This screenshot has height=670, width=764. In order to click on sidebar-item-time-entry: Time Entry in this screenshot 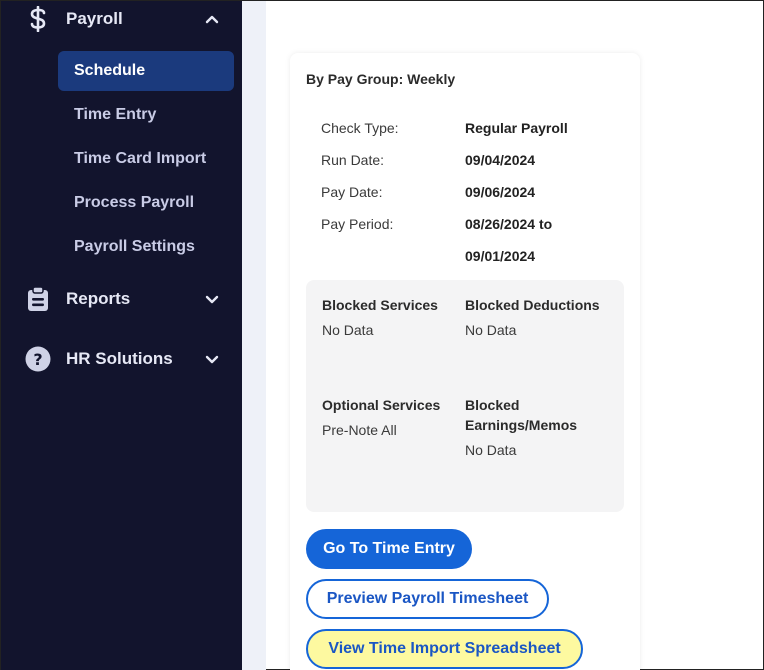, I will do `click(146, 115)`.